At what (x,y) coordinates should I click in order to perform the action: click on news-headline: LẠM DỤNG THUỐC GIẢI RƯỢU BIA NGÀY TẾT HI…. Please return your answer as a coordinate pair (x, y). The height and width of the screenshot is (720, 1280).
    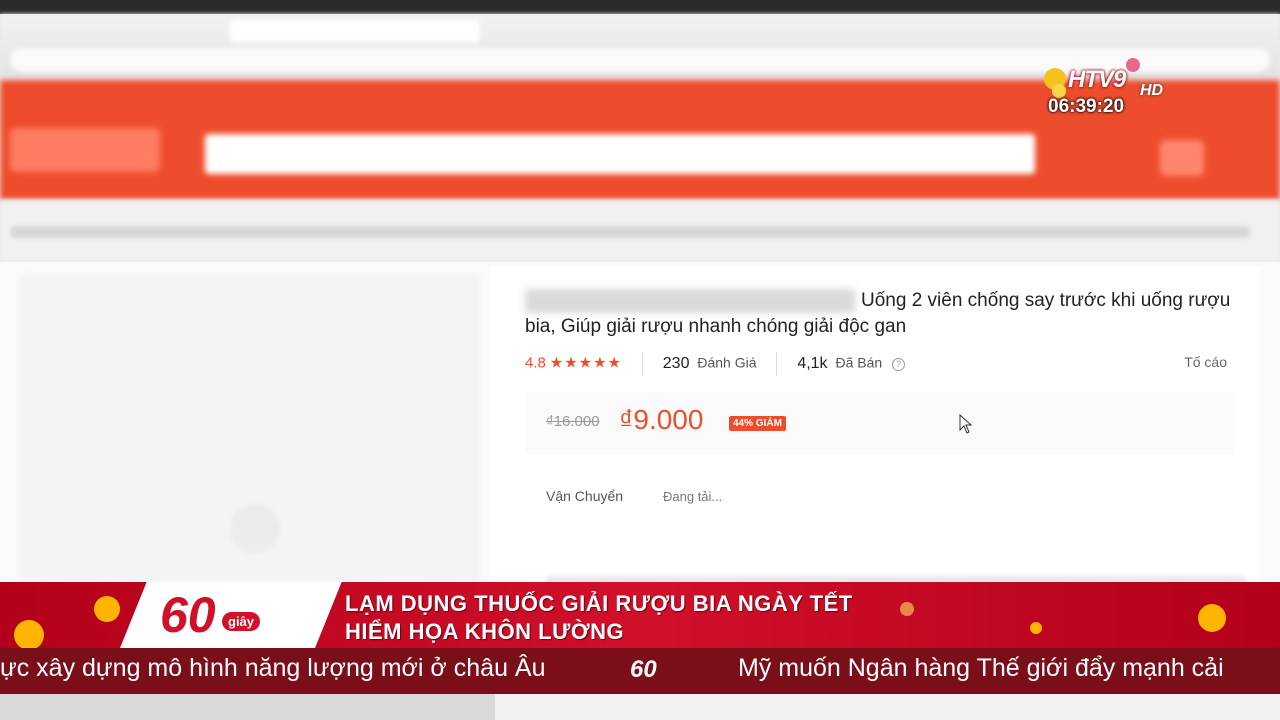
    Looking at the image, I should click on (599, 618).